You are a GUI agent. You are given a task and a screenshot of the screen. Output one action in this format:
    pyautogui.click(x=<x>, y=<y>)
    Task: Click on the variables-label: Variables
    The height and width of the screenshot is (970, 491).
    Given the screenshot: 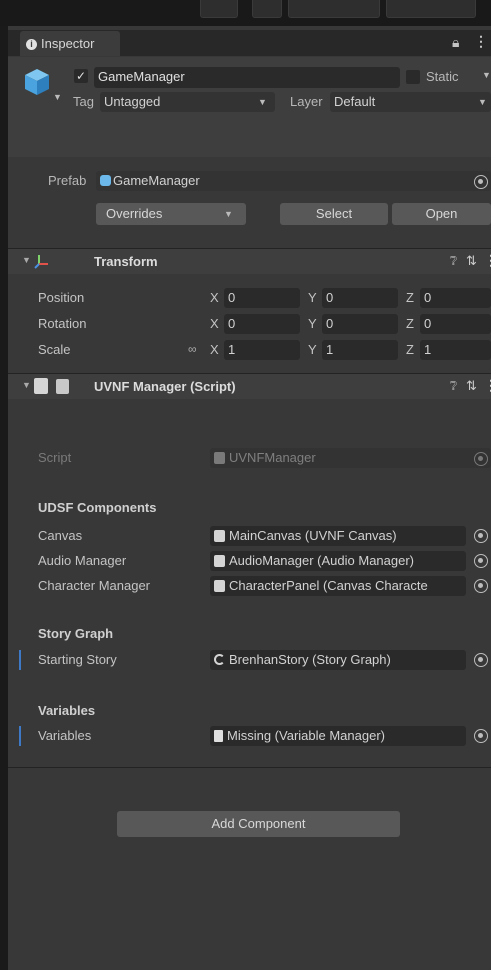 What is the action you would take?
    pyautogui.click(x=65, y=735)
    